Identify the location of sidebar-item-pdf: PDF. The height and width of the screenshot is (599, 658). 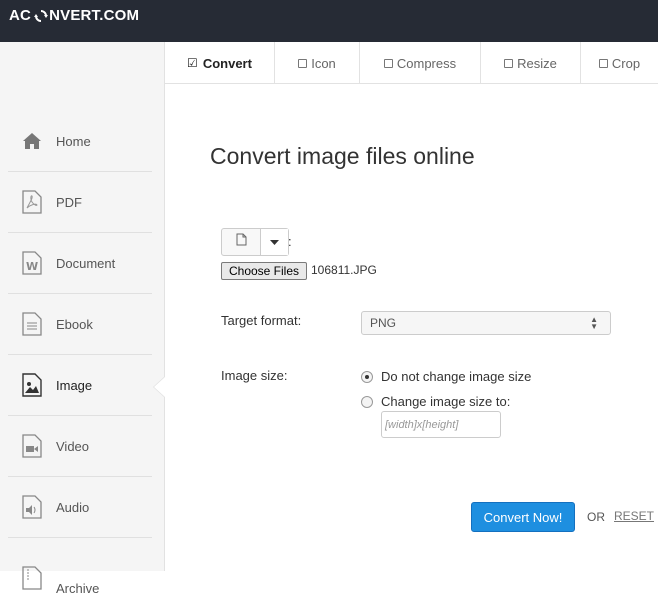
(80, 202).